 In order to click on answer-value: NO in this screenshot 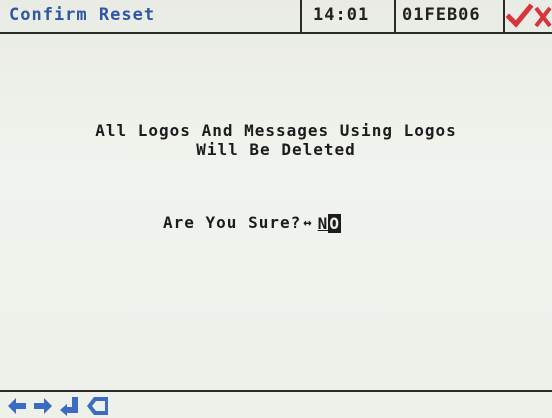, I will do `click(329, 223)`.